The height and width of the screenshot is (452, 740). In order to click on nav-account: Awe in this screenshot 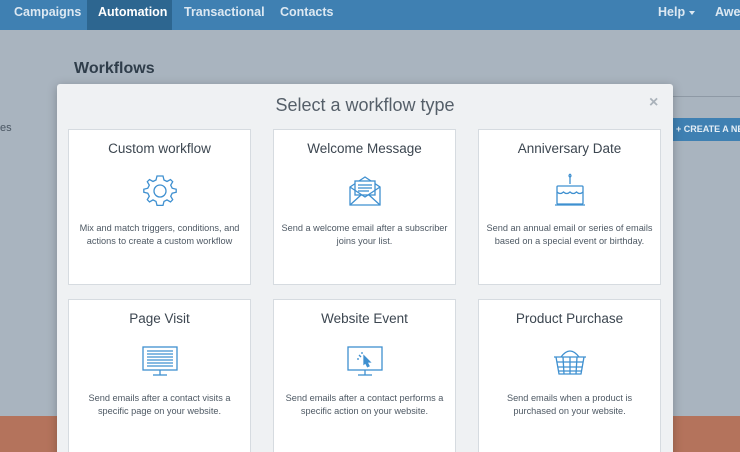, I will do `click(727, 15)`.